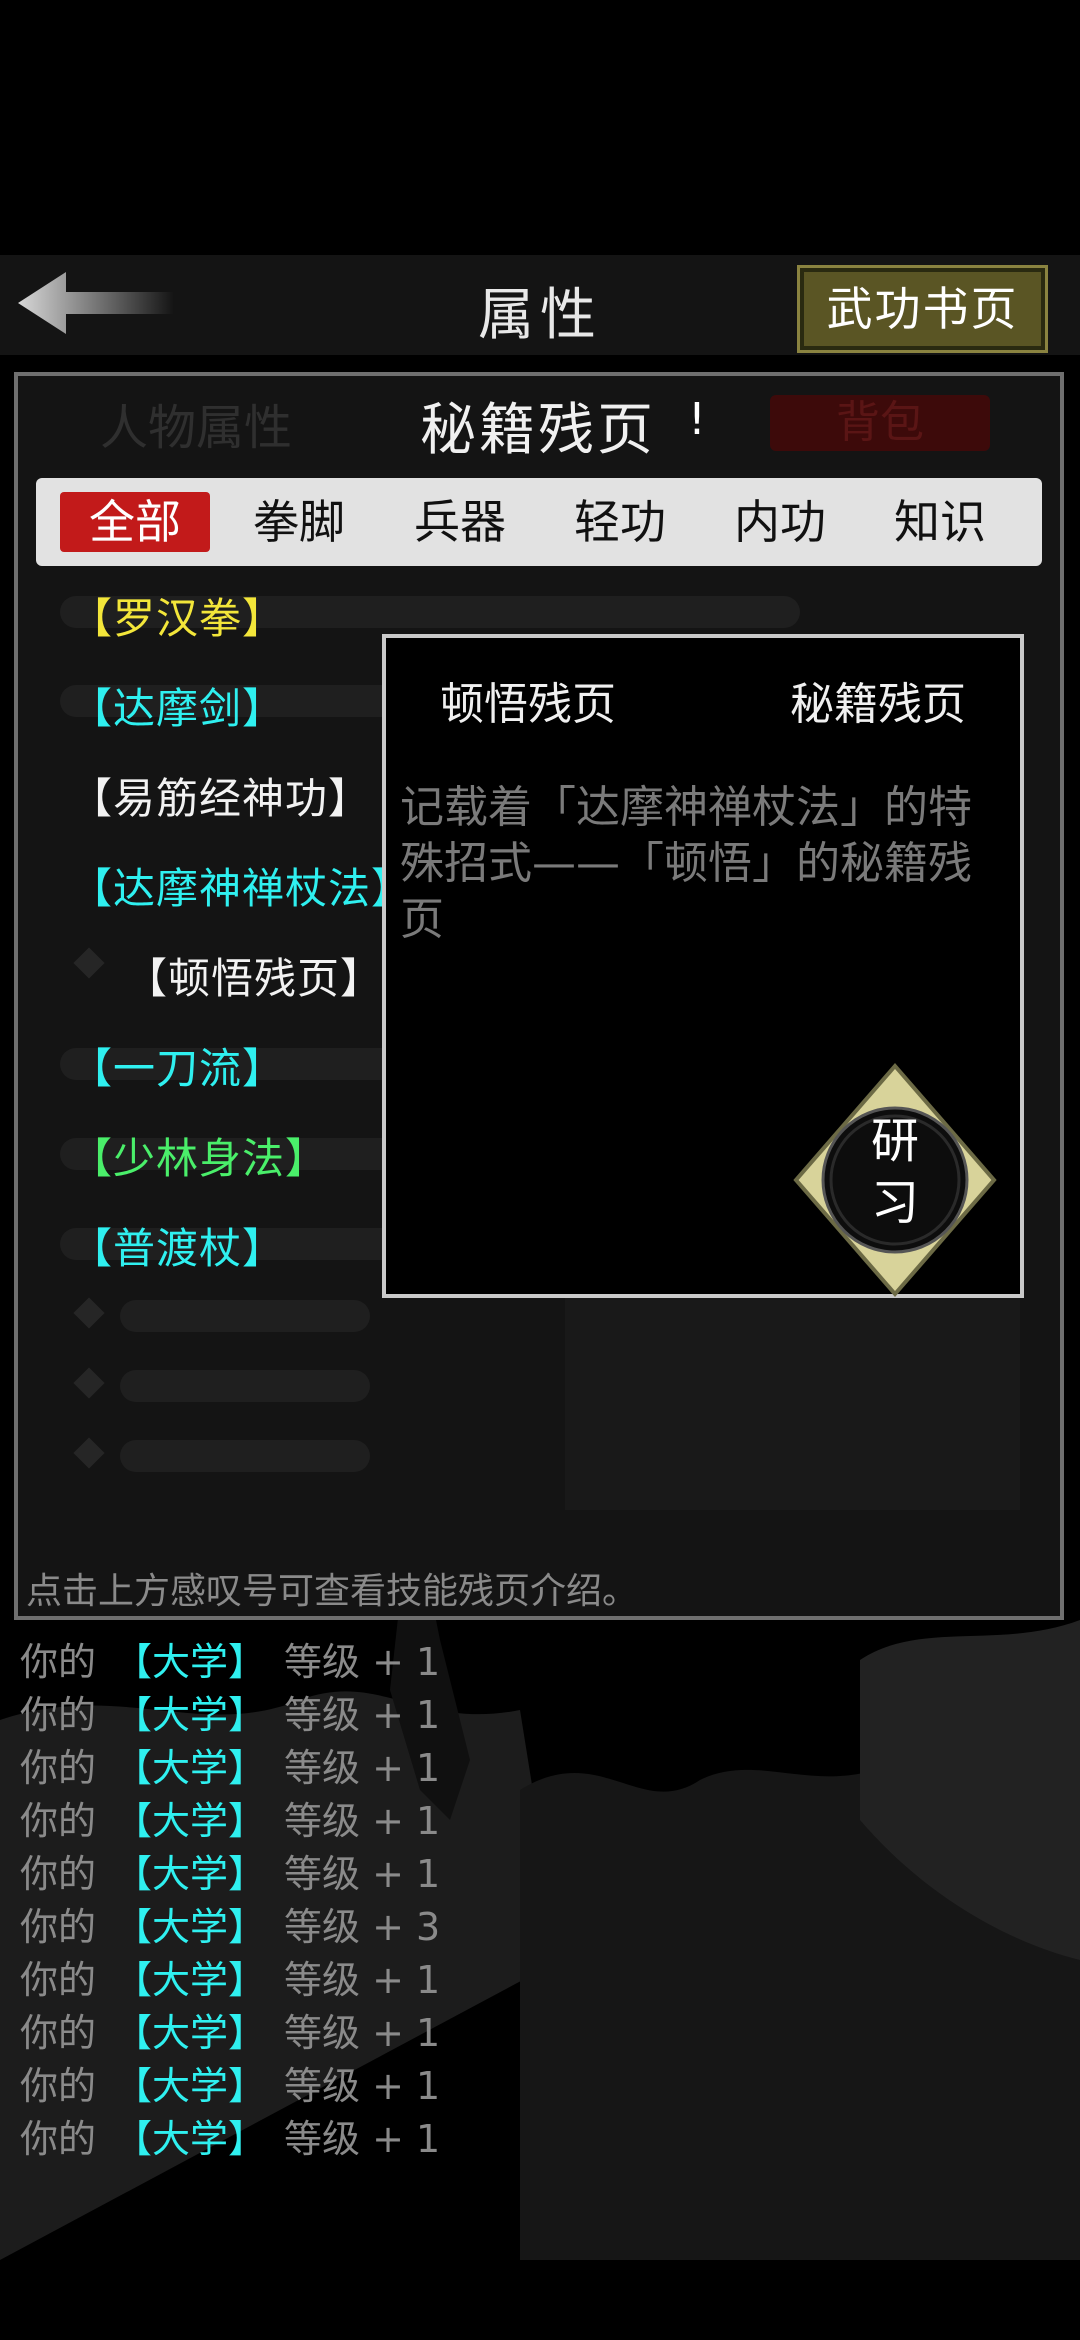 The width and height of the screenshot is (1080, 2340). What do you see at coordinates (780, 522) in the screenshot?
I see `tab-inner: 内功` at bounding box center [780, 522].